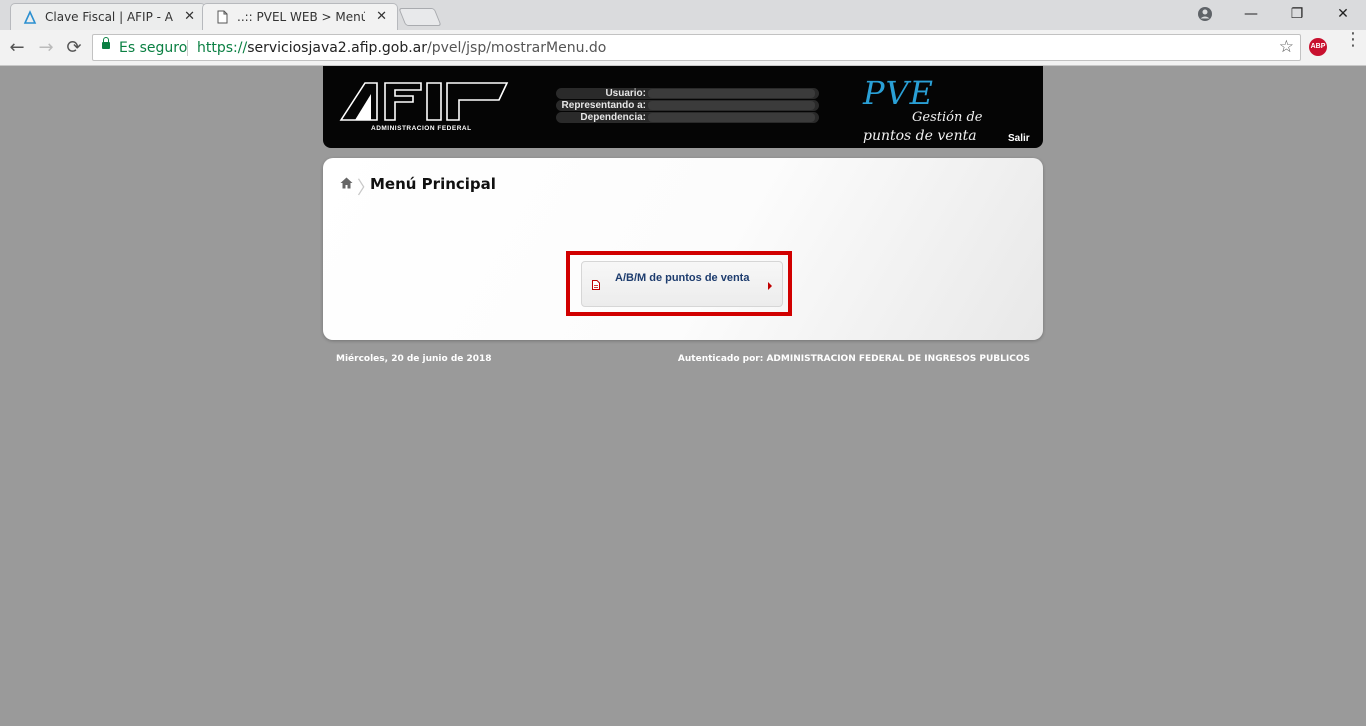  I want to click on url-protocol: https://, so click(222, 48).